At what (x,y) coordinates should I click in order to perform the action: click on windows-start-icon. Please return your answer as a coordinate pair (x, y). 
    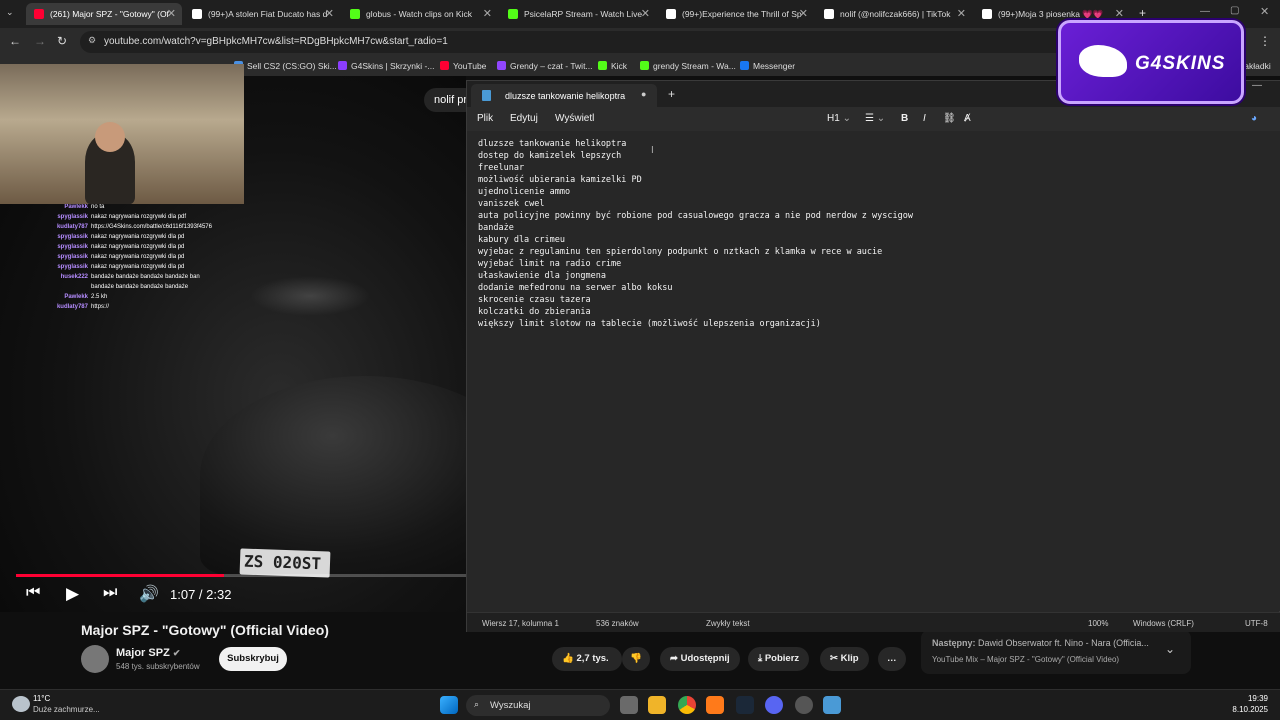
    Looking at the image, I should click on (449, 705).